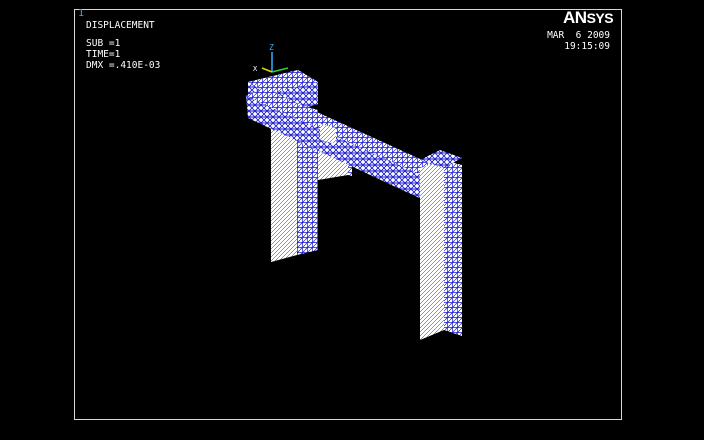 The width and height of the screenshot is (704, 440). Describe the element at coordinates (280, 70) in the screenshot. I see `triad-y-axis` at that location.